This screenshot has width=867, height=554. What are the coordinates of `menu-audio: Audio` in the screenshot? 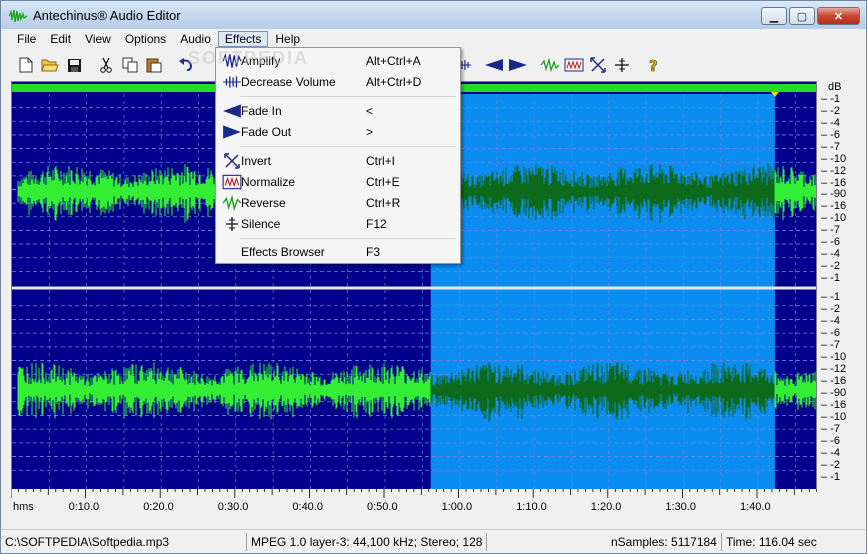 It's located at (195, 39).